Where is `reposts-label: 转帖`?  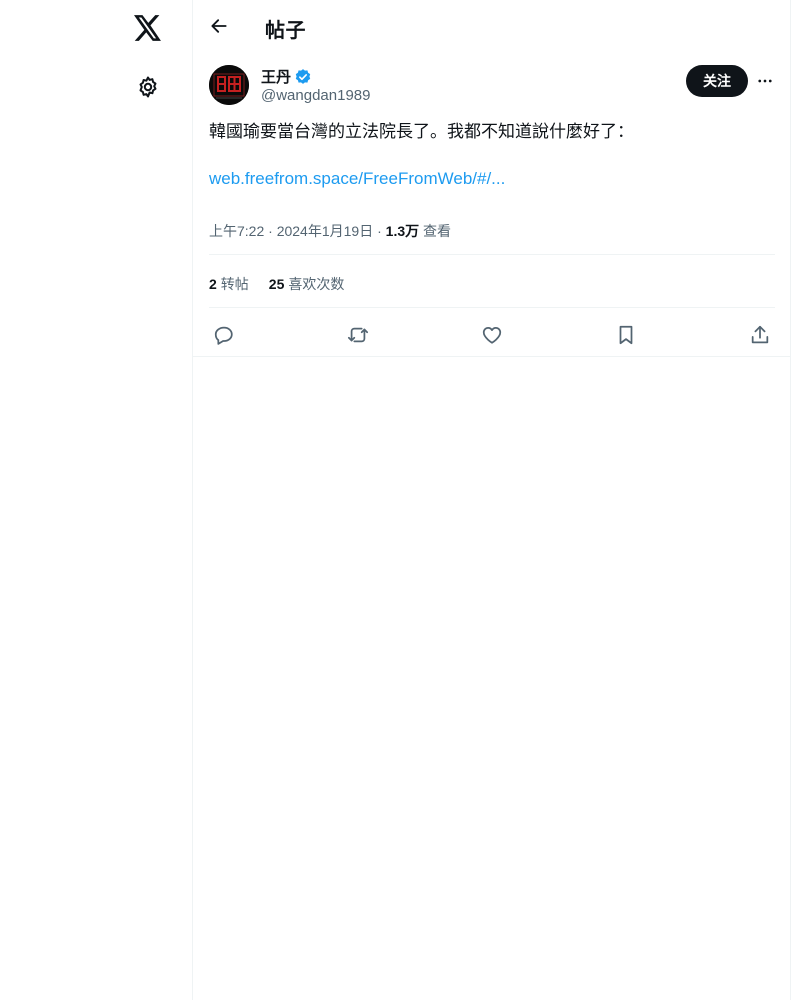
reposts-label: 转帖 is located at coordinates (234, 284).